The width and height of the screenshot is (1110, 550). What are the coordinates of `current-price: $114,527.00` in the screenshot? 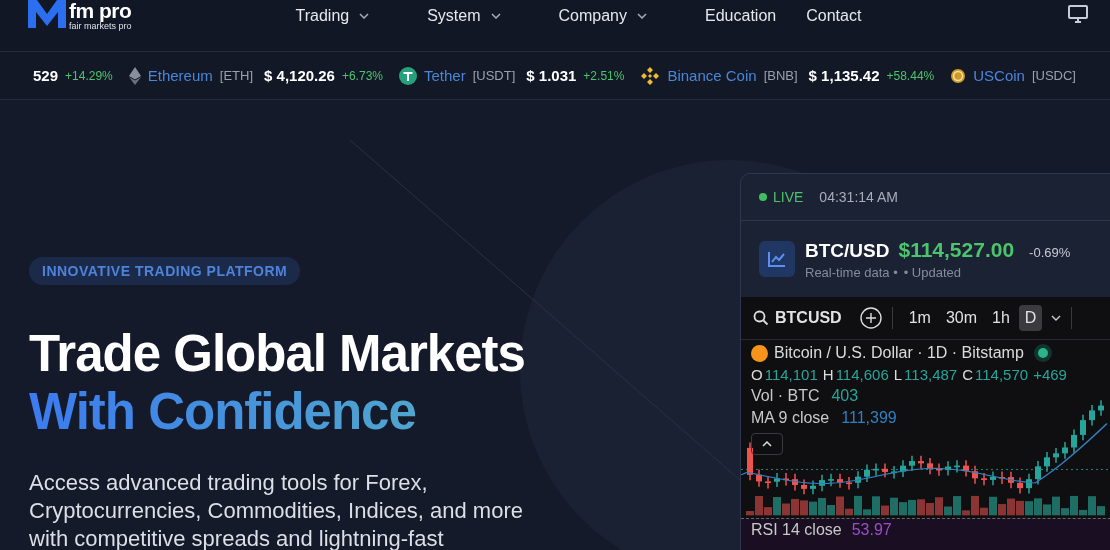 It's located at (956, 250).